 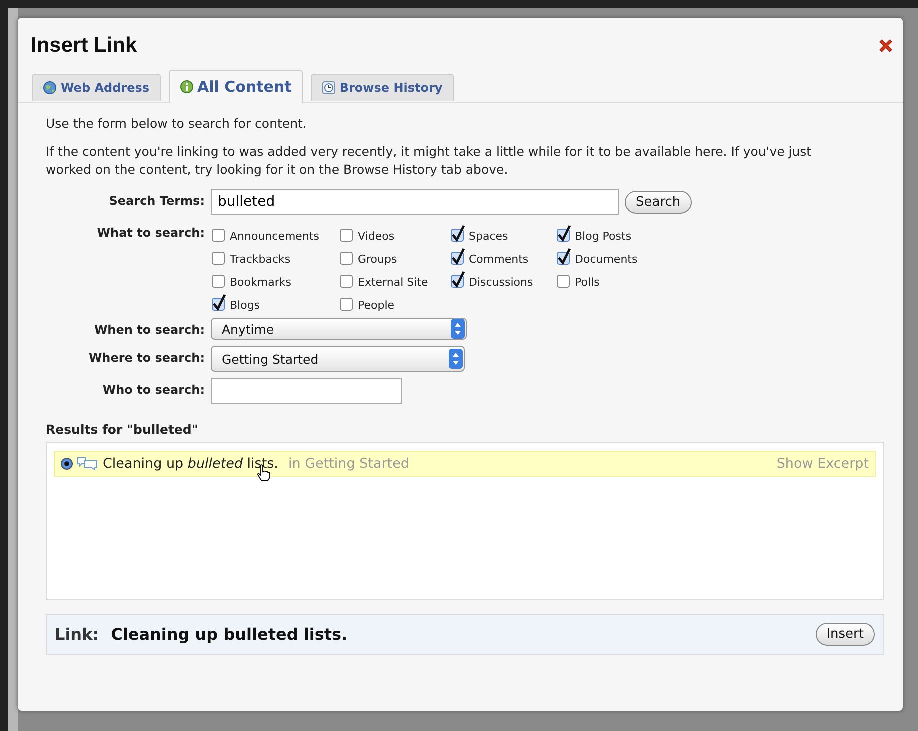 What do you see at coordinates (415, 202) in the screenshot?
I see `search-field: bulleted` at bounding box center [415, 202].